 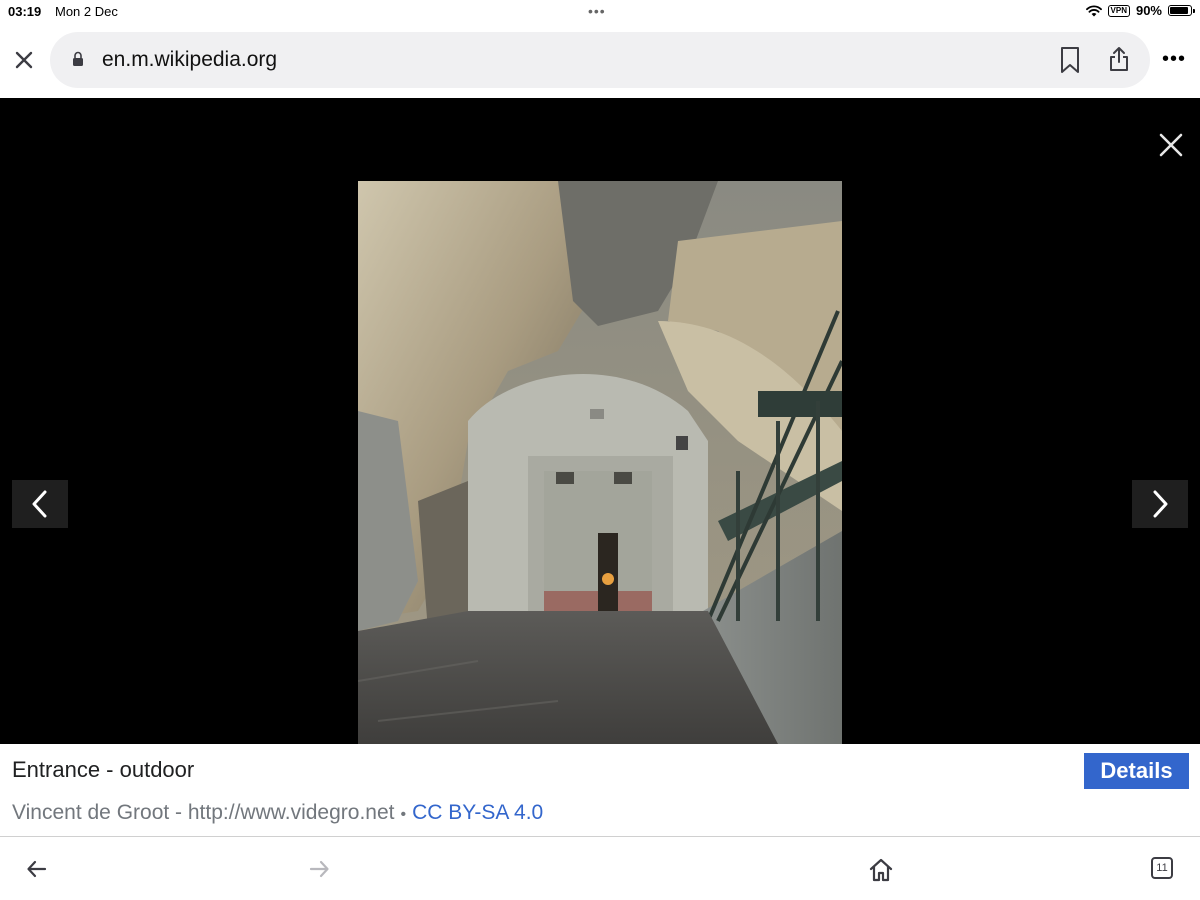 What do you see at coordinates (597, 11) in the screenshot?
I see `multitasking-dots: •••` at bounding box center [597, 11].